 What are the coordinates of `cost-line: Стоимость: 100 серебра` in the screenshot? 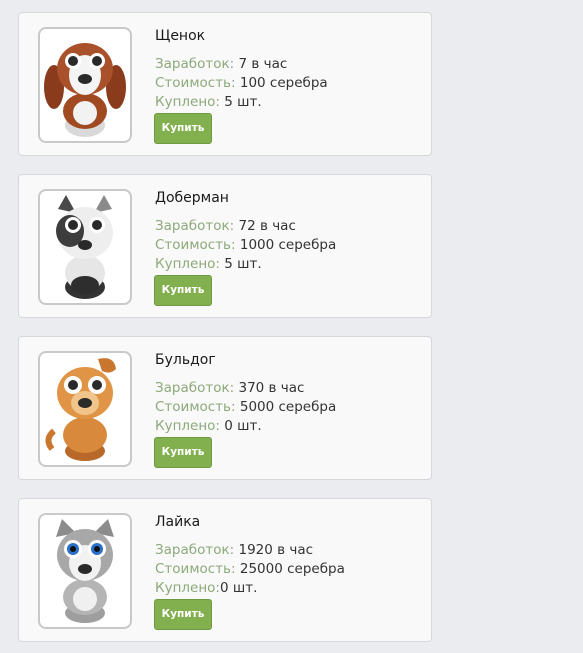 It's located at (241, 83).